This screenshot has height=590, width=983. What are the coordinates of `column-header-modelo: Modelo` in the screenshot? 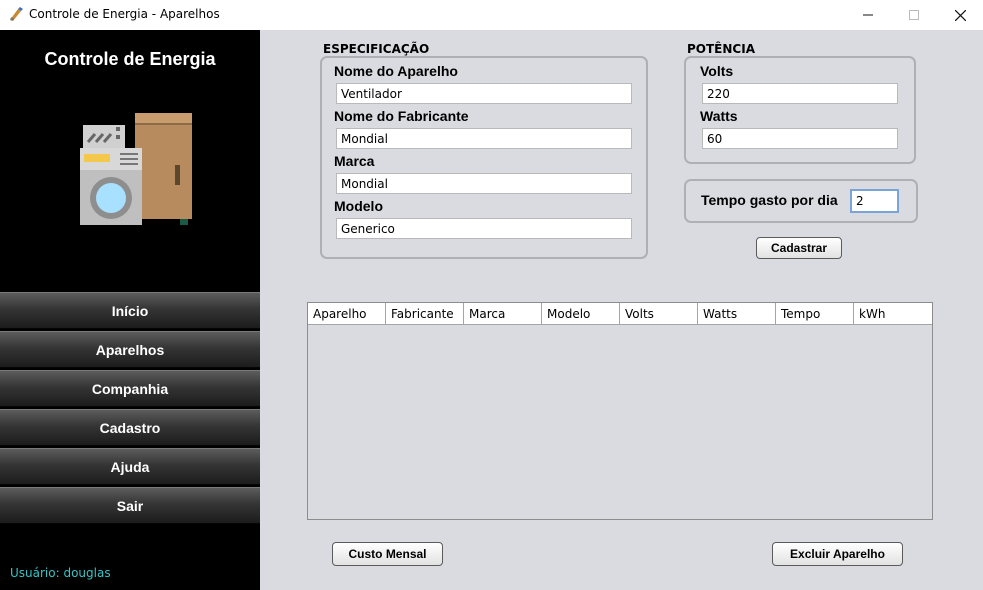 It's located at (581, 313).